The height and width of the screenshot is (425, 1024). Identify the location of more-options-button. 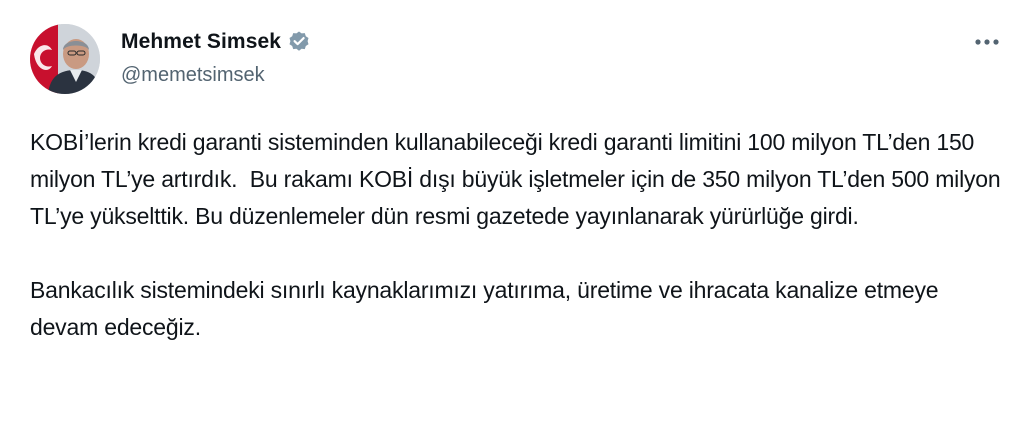
(987, 42).